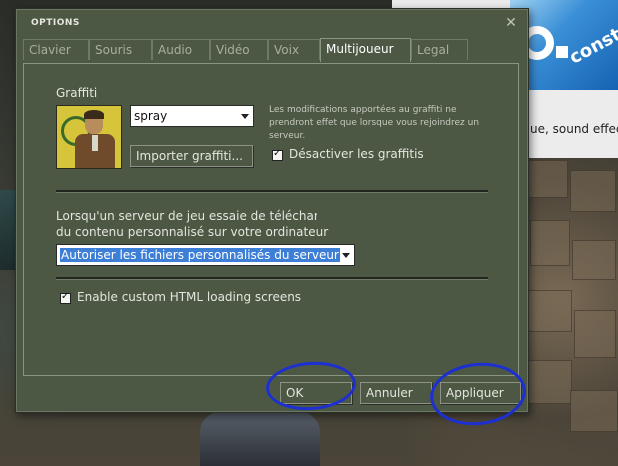  What do you see at coordinates (151, 116) in the screenshot?
I see `spray-select-value: spray` at bounding box center [151, 116].